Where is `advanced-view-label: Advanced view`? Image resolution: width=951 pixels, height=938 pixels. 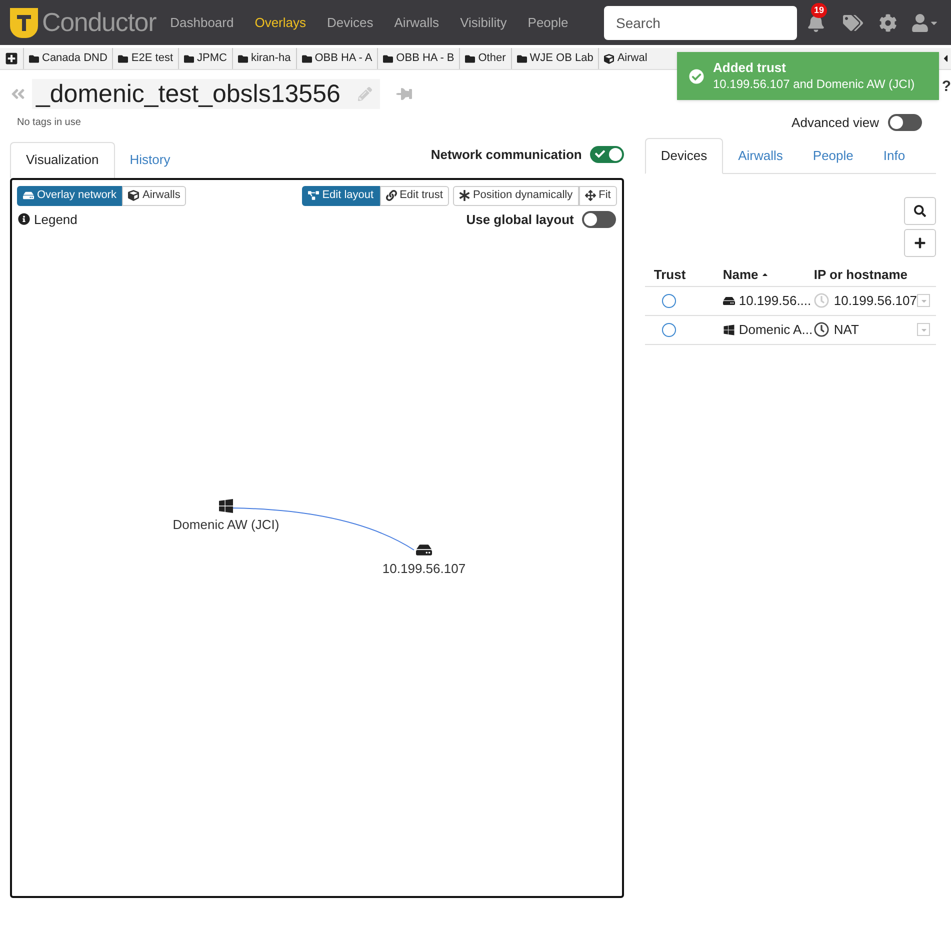
advanced-view-label: Advanced view is located at coordinates (835, 123).